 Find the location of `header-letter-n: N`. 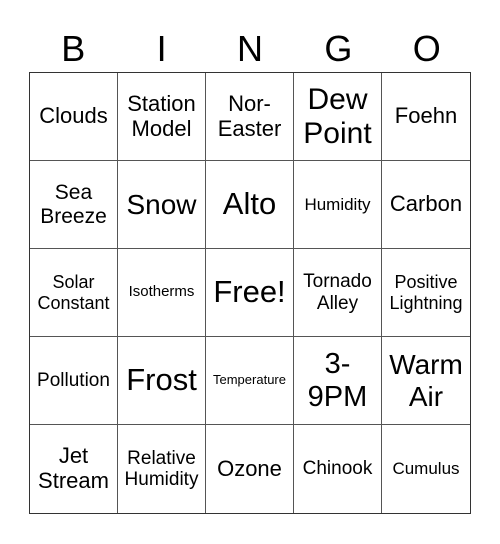

header-letter-n: N is located at coordinates (249, 48).